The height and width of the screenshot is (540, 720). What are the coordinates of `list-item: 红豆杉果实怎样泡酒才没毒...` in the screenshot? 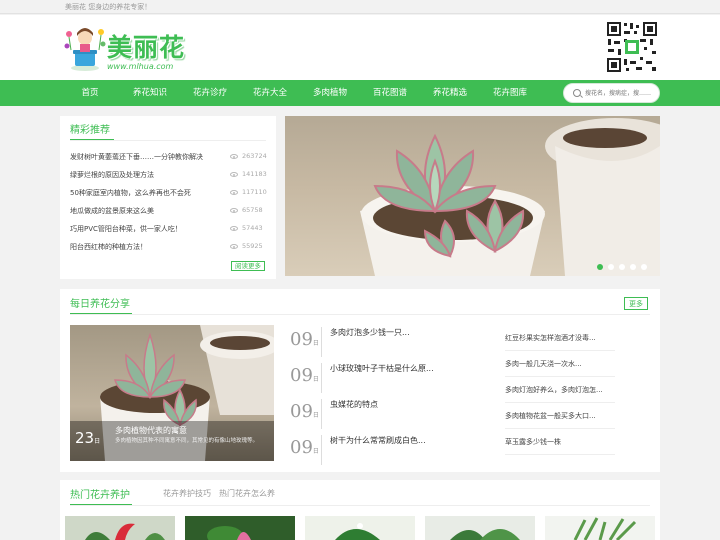 It's located at (560, 339).